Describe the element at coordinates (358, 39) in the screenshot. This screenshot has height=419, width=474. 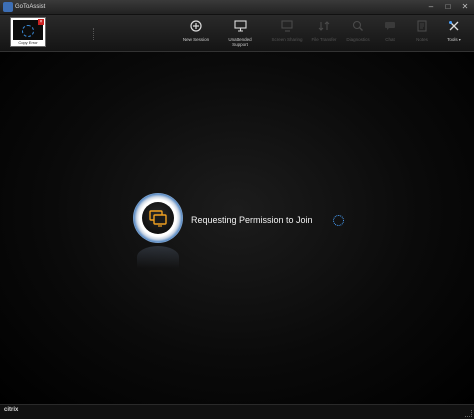
I see `diagnostics-label: Diagnostics` at that location.